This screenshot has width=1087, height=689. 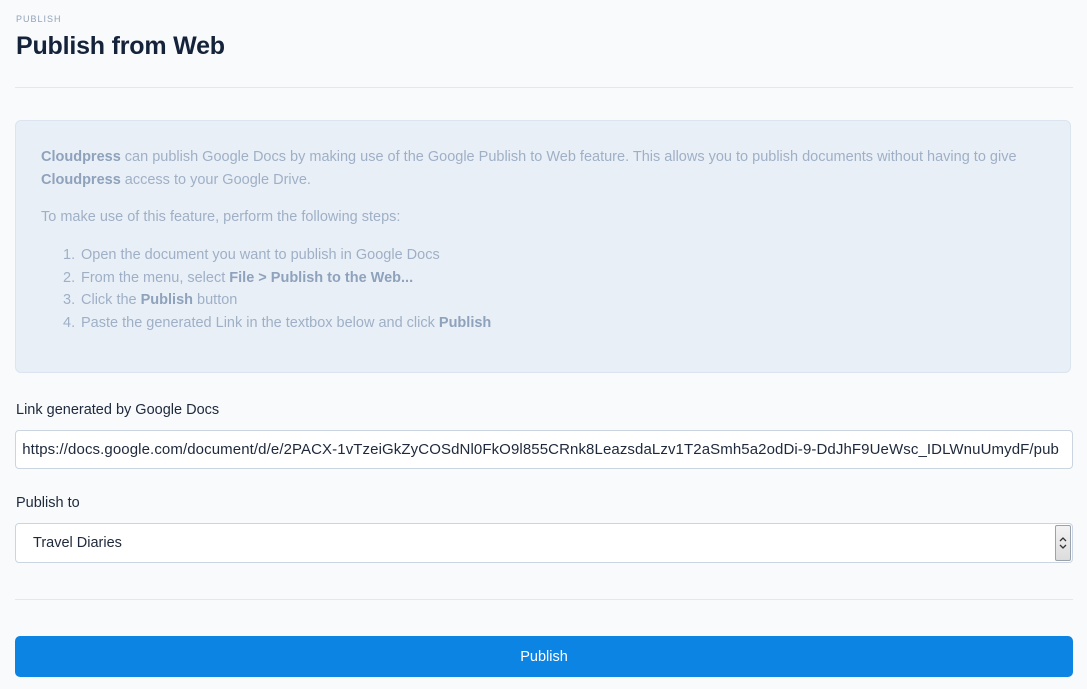 What do you see at coordinates (69, 277) in the screenshot?
I see `step-number: 2.` at bounding box center [69, 277].